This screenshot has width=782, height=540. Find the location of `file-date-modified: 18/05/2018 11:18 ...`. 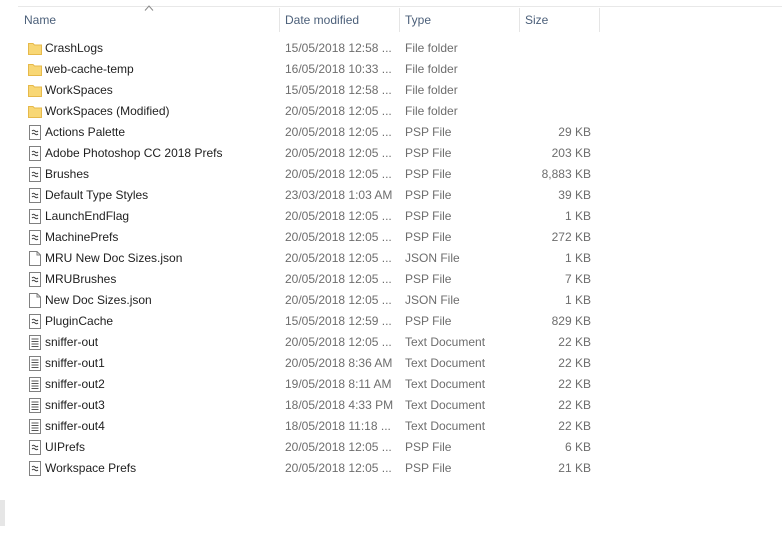

file-date-modified: 18/05/2018 11:18 ... is located at coordinates (338, 426).